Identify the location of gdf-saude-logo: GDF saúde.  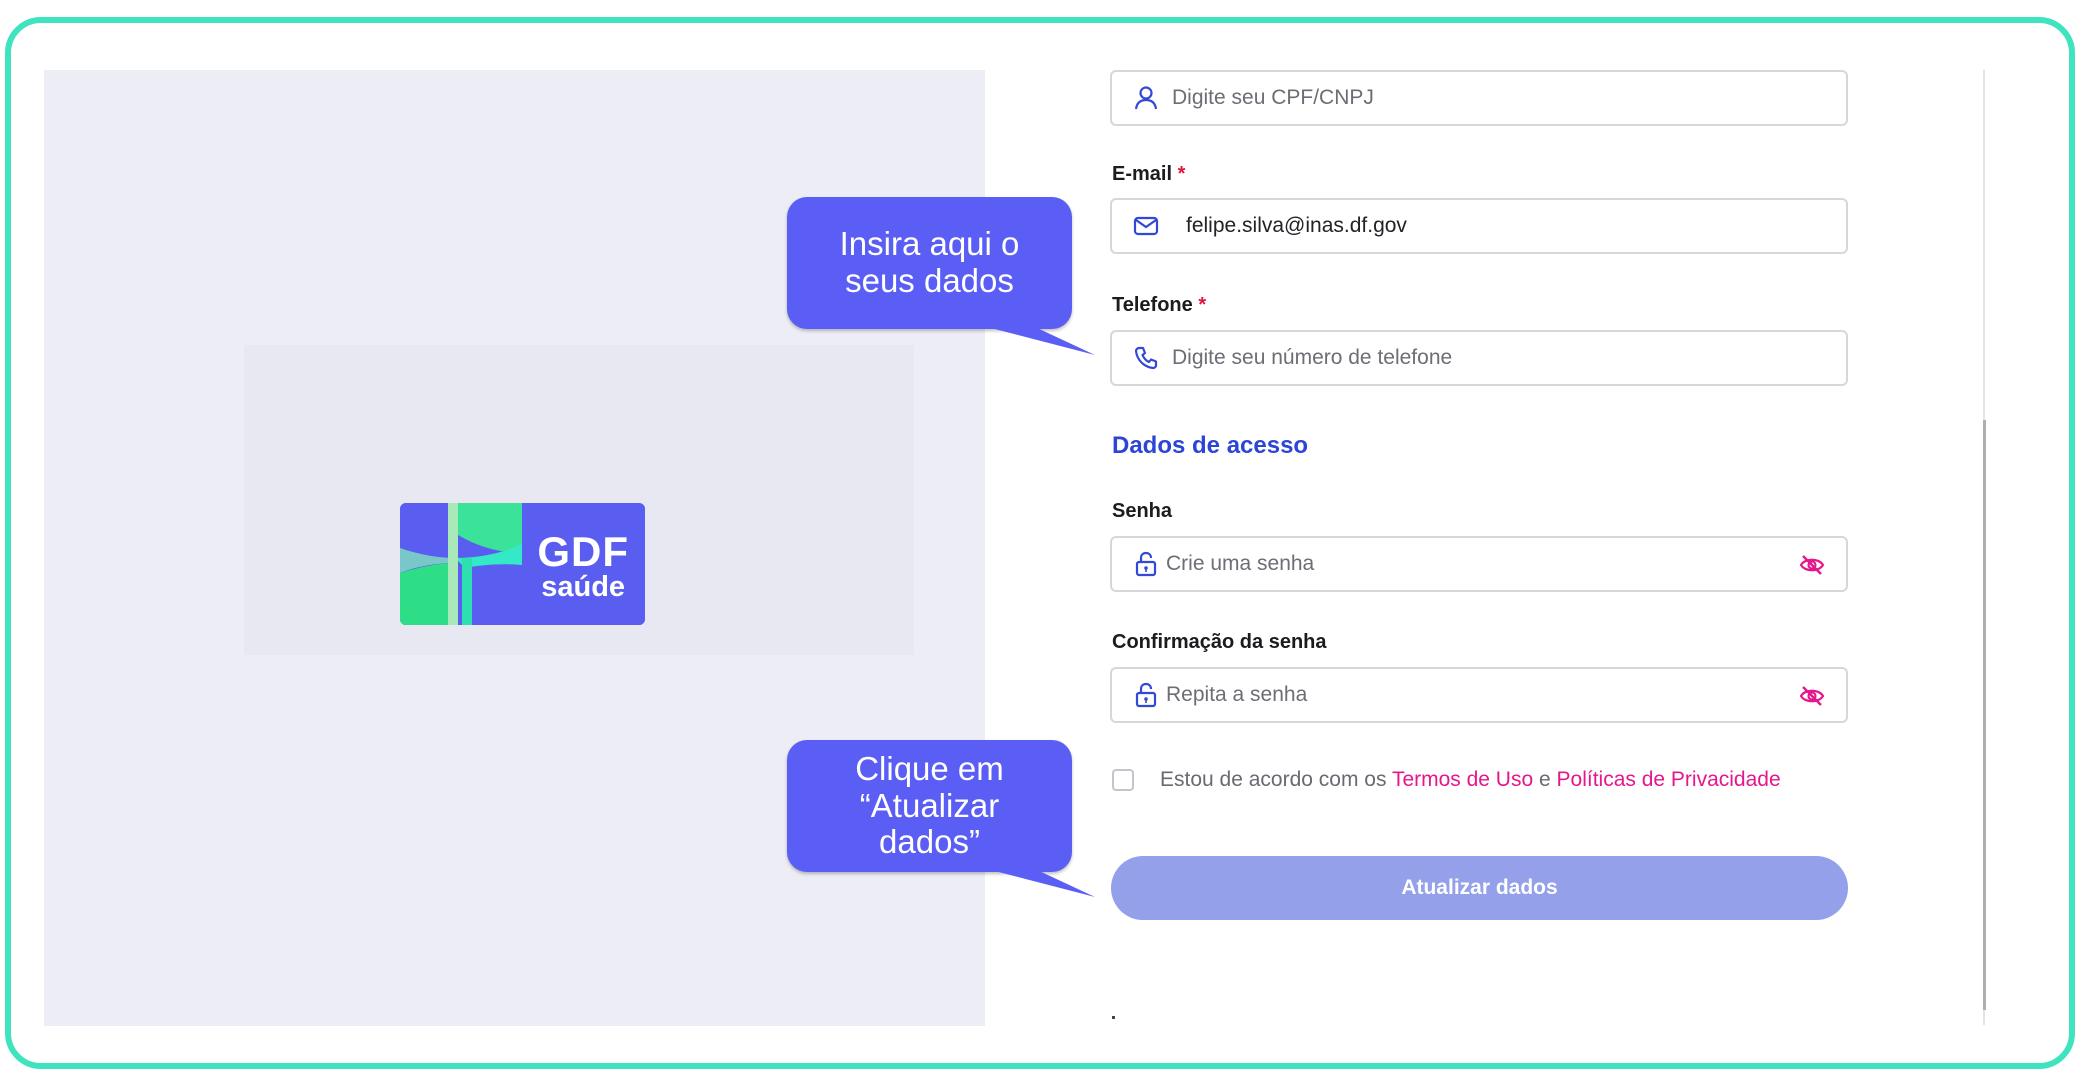
(522, 564).